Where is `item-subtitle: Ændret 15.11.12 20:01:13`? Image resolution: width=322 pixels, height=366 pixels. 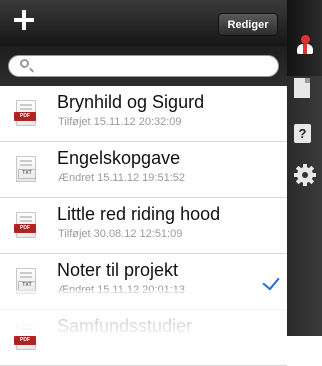 item-subtitle: Ændret 15.11.12 20:01:13 is located at coordinates (122, 290).